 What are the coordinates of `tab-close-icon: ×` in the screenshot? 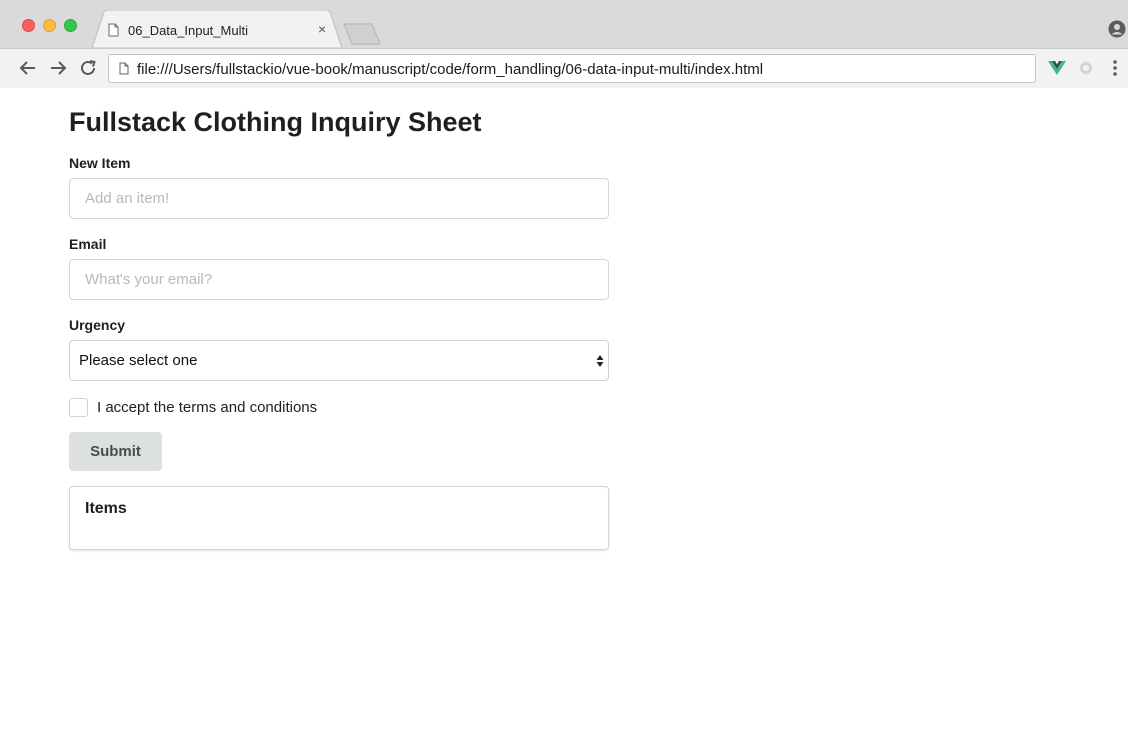 It's located at (322, 29).